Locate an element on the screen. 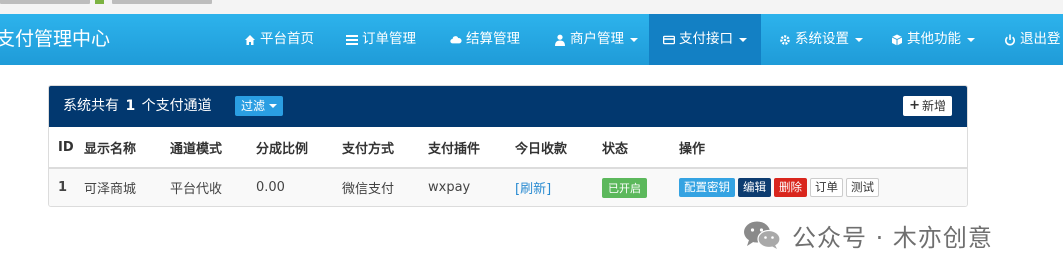 The image size is (1063, 279). cell-actions: 配置密钥 编辑 删除 订单 测试 is located at coordinates (823, 187).